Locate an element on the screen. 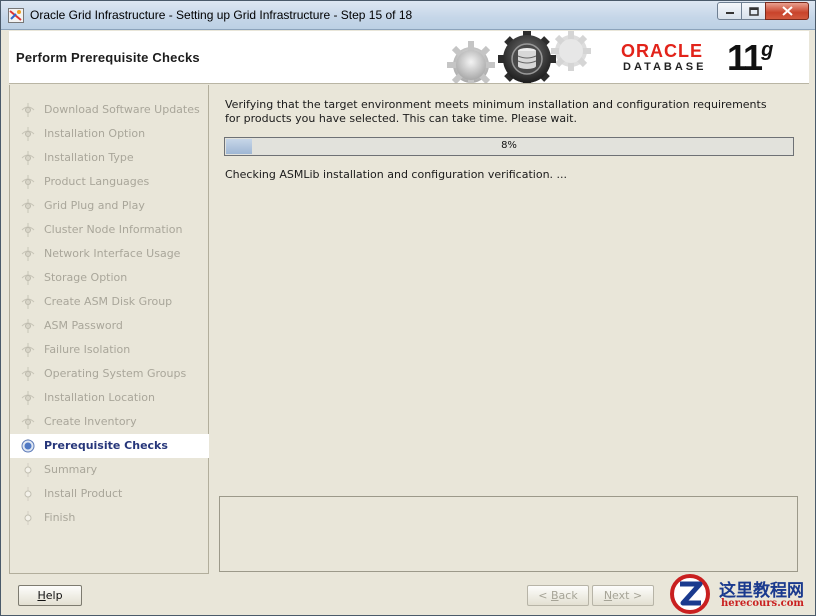 The image size is (816, 616). next-button-label: Next > is located at coordinates (623, 595).